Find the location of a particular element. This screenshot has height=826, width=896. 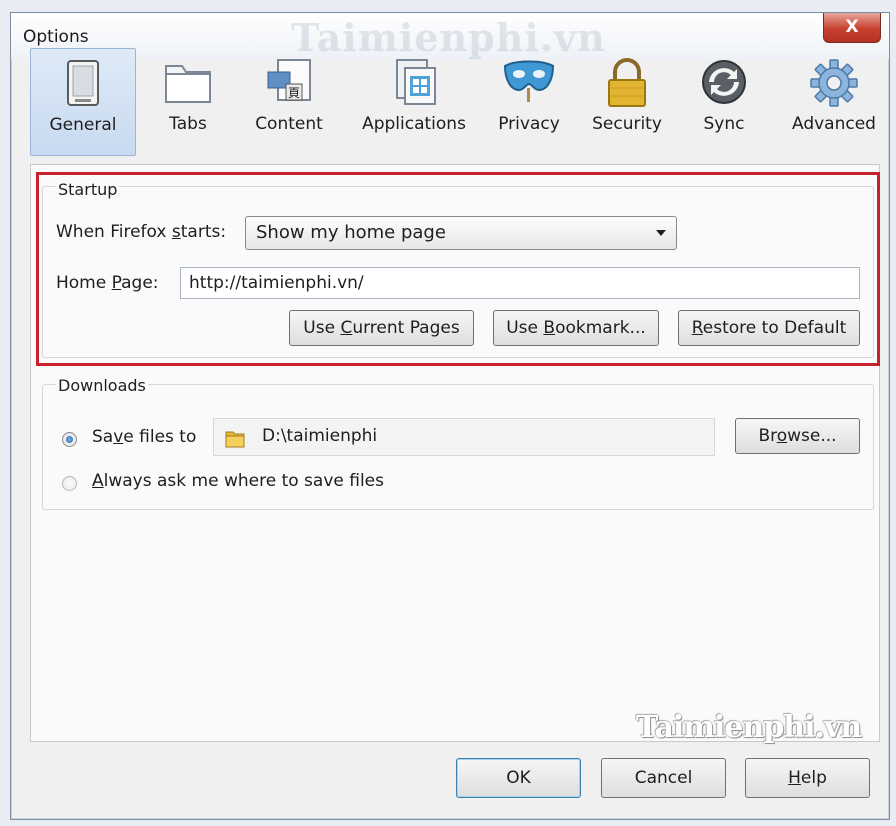

tab-tabs: Tabs is located at coordinates (188, 102).